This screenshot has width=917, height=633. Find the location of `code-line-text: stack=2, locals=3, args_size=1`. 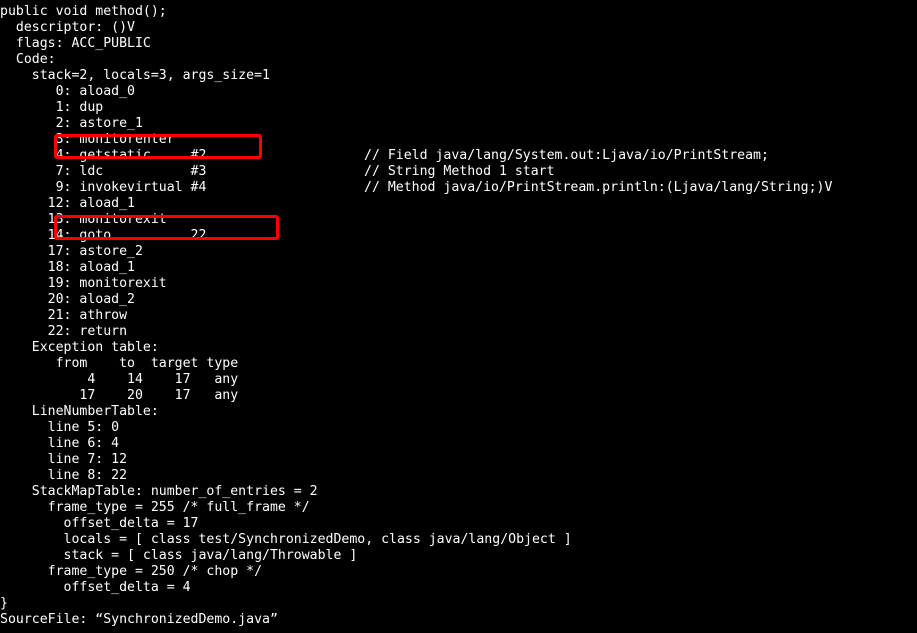

code-line-text: stack=2, locals=3, args_size=1 is located at coordinates (135, 75).